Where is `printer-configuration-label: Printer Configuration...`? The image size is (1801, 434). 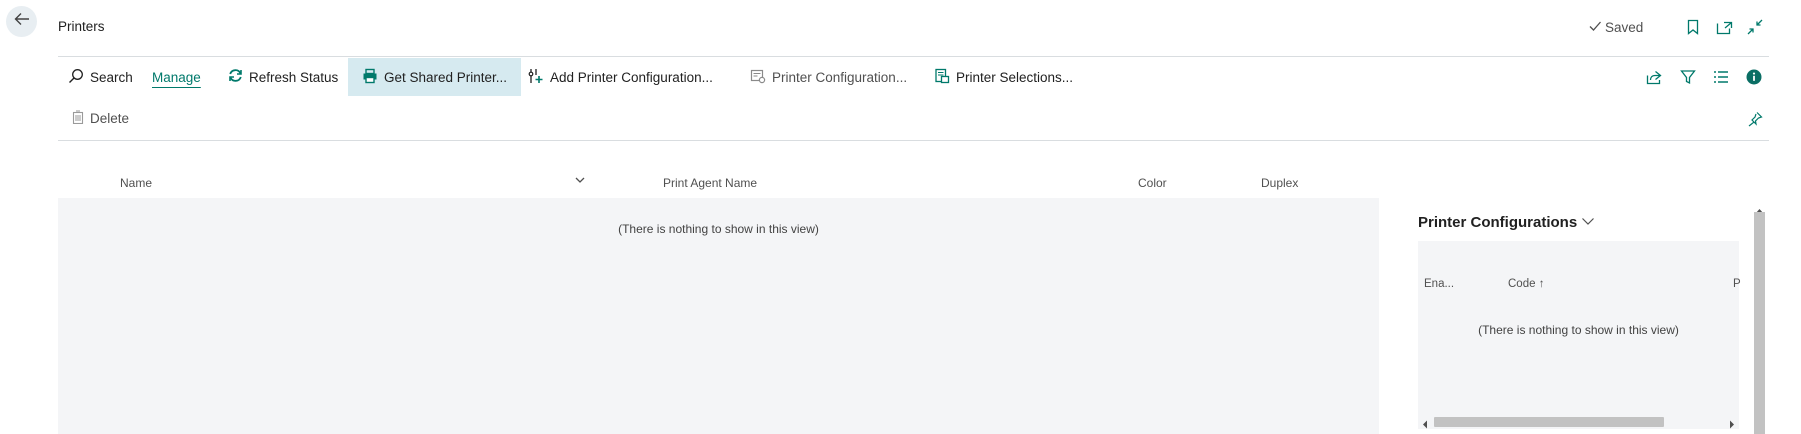
printer-configuration-label: Printer Configuration... is located at coordinates (840, 77).